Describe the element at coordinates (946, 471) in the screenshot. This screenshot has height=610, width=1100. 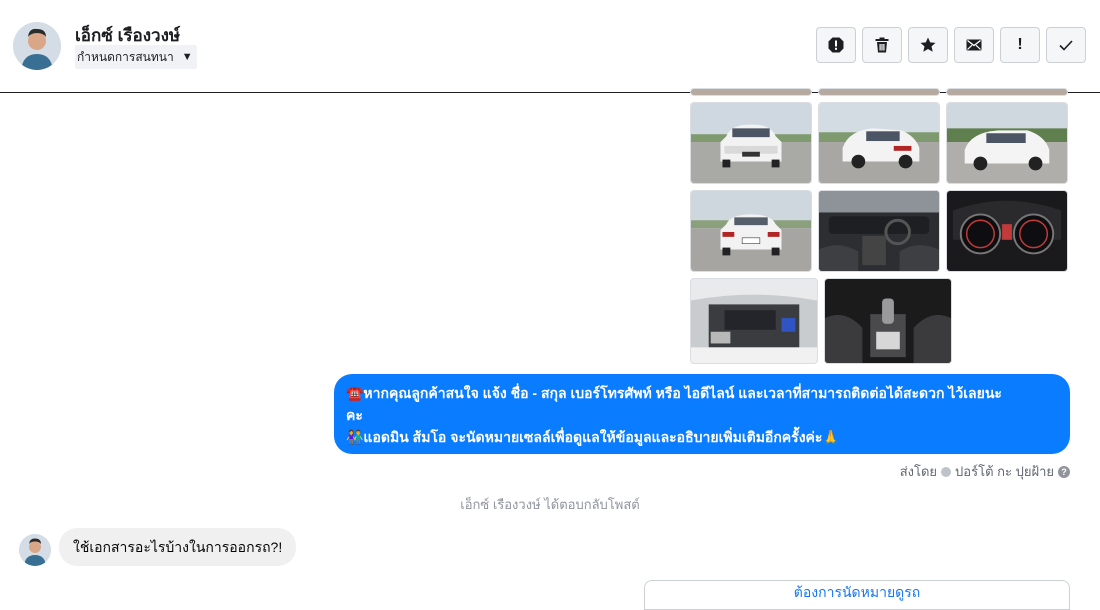
I see `status-dot-icon` at that location.